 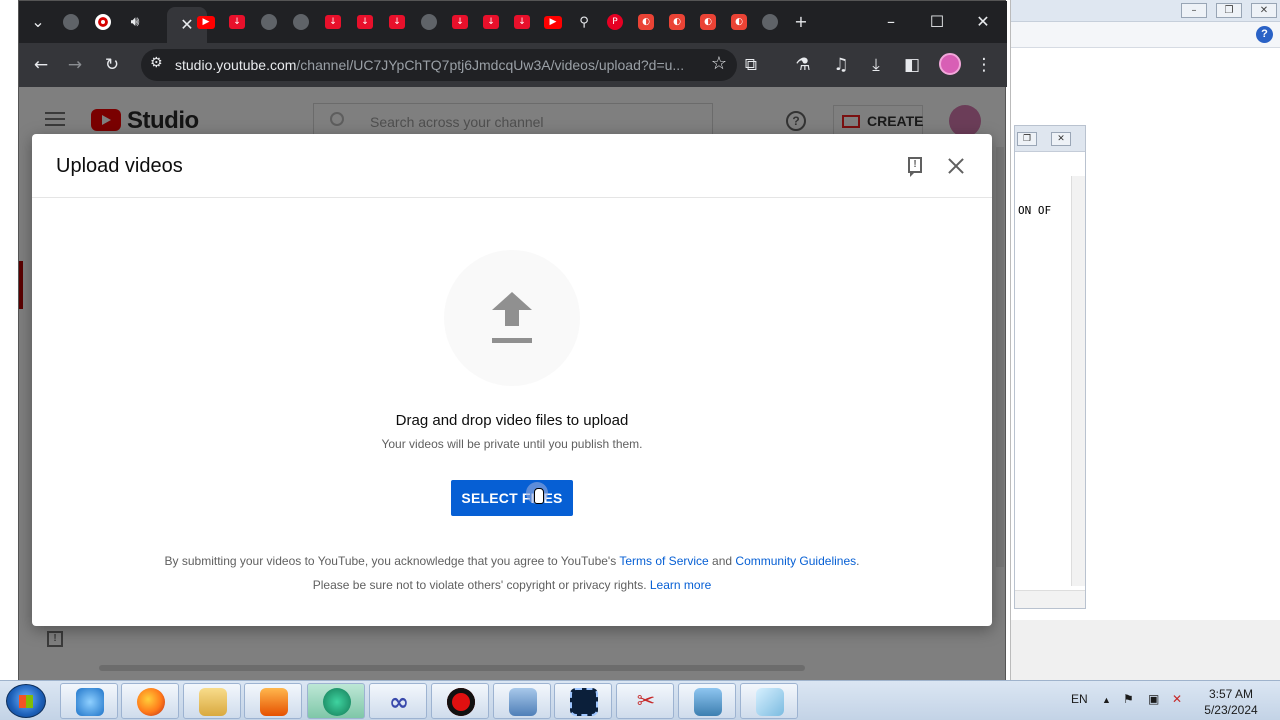 I want to click on terms-of-service-link: Terms of Service, so click(x=663, y=561).